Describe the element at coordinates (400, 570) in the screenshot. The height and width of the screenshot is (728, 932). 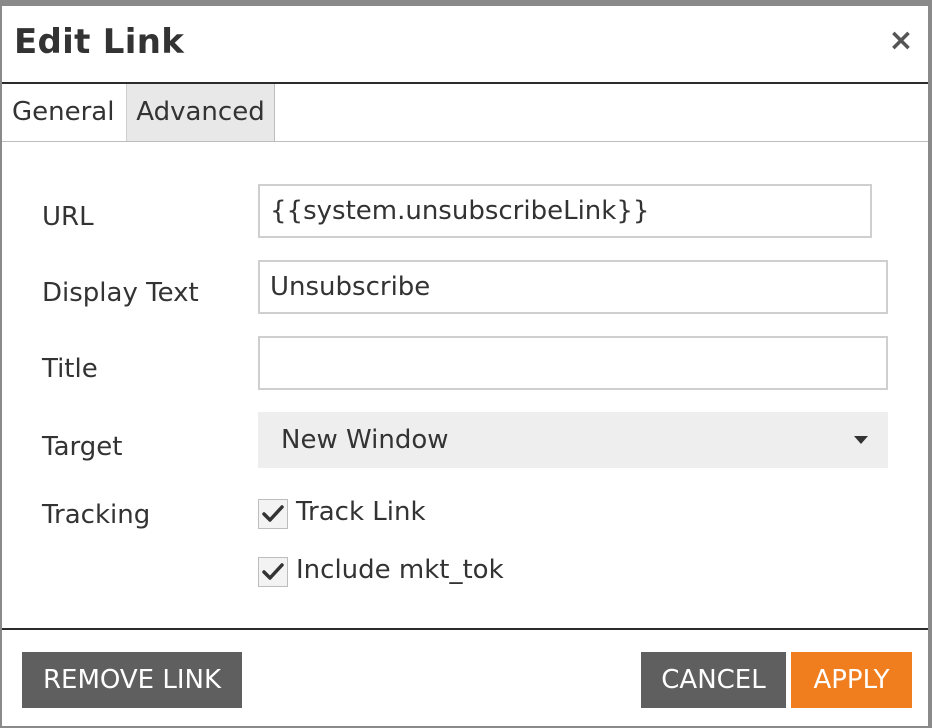
I see `include-mkt-tok-label: Include mkt_tok` at that location.